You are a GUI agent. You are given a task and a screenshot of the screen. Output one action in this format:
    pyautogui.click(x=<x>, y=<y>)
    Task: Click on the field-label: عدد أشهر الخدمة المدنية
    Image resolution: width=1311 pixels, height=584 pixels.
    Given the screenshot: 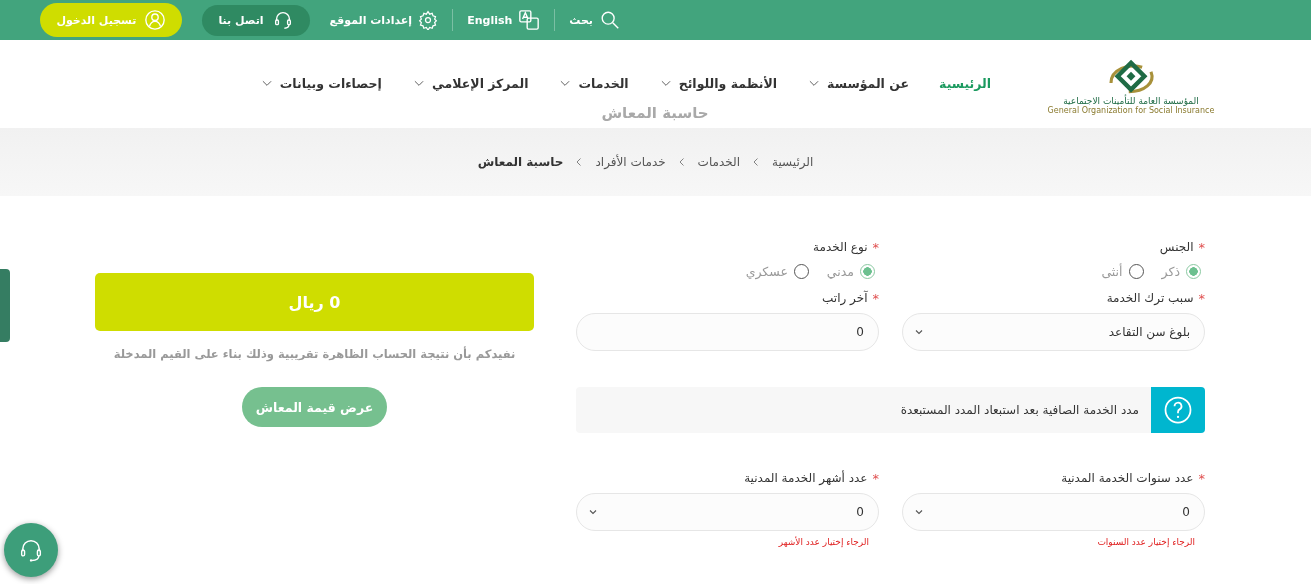 What is the action you would take?
    pyautogui.click(x=806, y=478)
    